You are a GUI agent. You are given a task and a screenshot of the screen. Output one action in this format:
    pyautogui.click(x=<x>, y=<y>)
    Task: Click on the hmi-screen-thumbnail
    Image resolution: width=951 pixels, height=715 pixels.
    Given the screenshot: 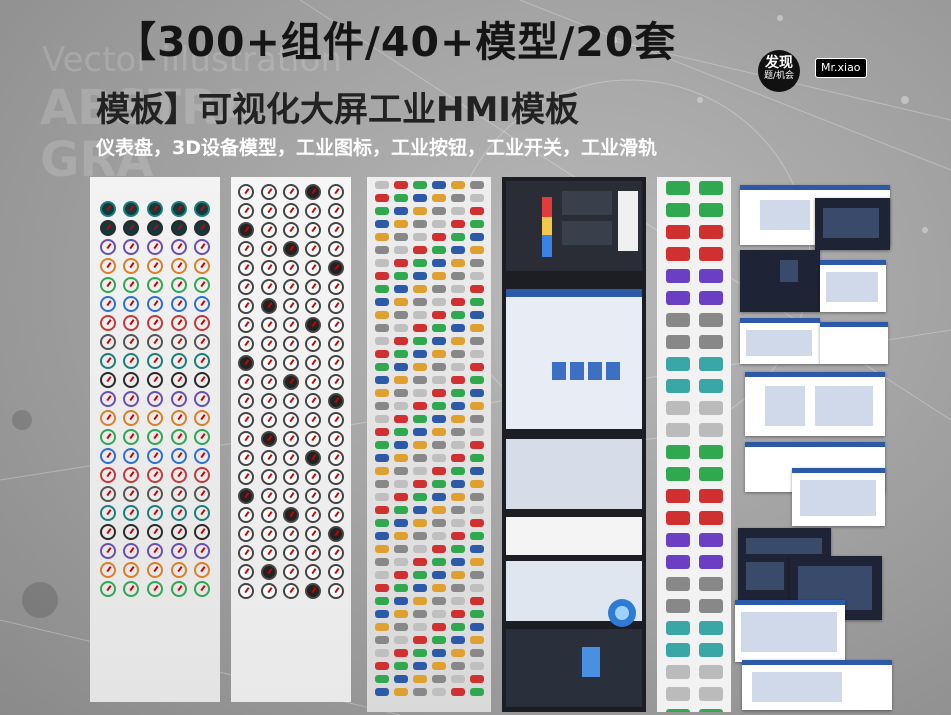 What is the action you would take?
    pyautogui.click(x=815, y=404)
    